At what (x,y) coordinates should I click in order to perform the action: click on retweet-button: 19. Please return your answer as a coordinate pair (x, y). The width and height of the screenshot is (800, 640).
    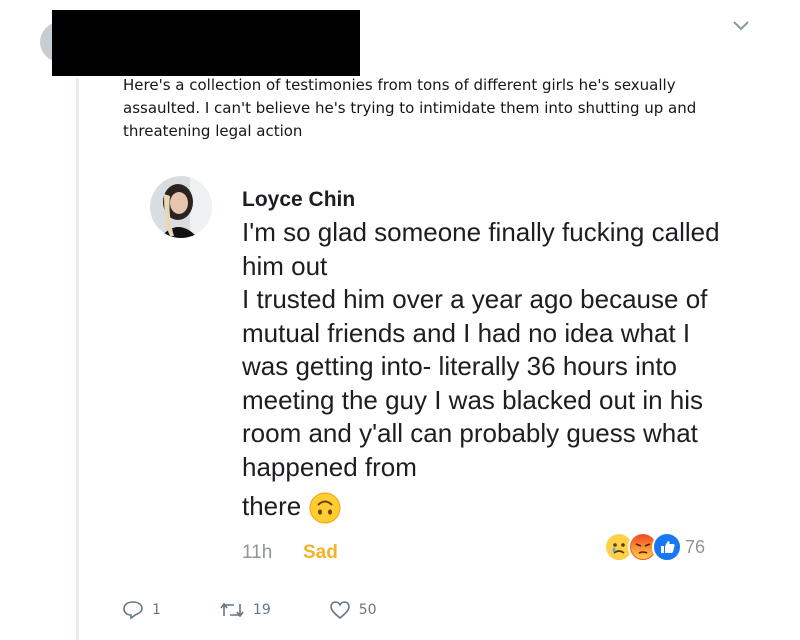
    Looking at the image, I should click on (245, 610).